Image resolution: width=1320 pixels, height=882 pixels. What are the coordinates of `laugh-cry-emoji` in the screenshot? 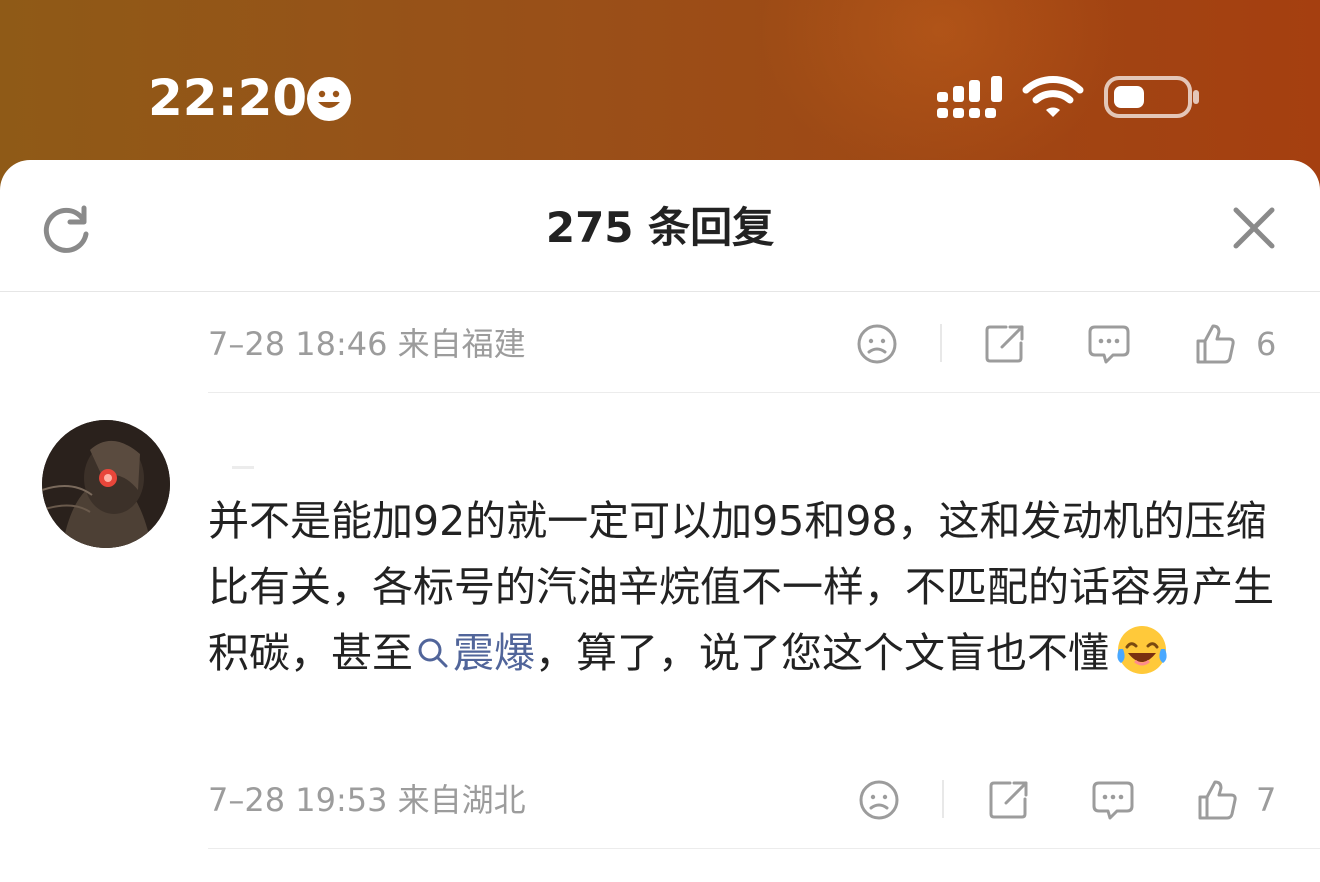 It's located at (1142, 650).